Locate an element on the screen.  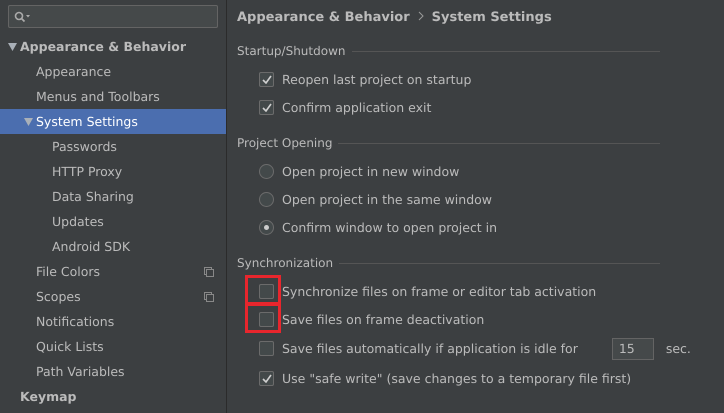
tree-item: Path Variables is located at coordinates (113, 371).